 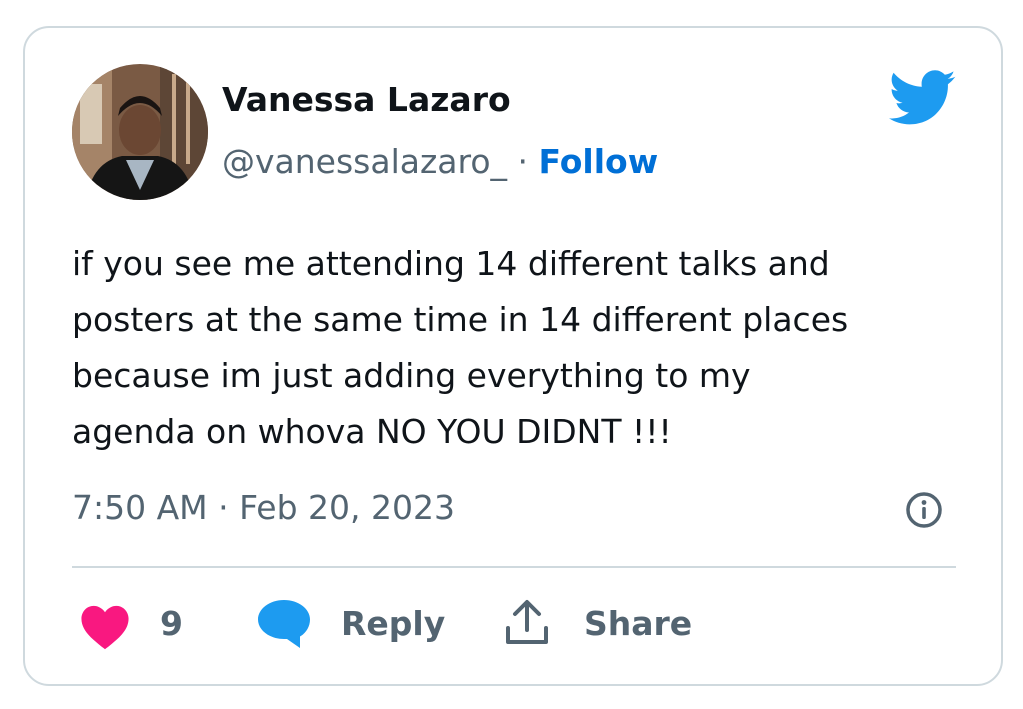 I want to click on author-name: Vanessa Lazaro, so click(x=366, y=99).